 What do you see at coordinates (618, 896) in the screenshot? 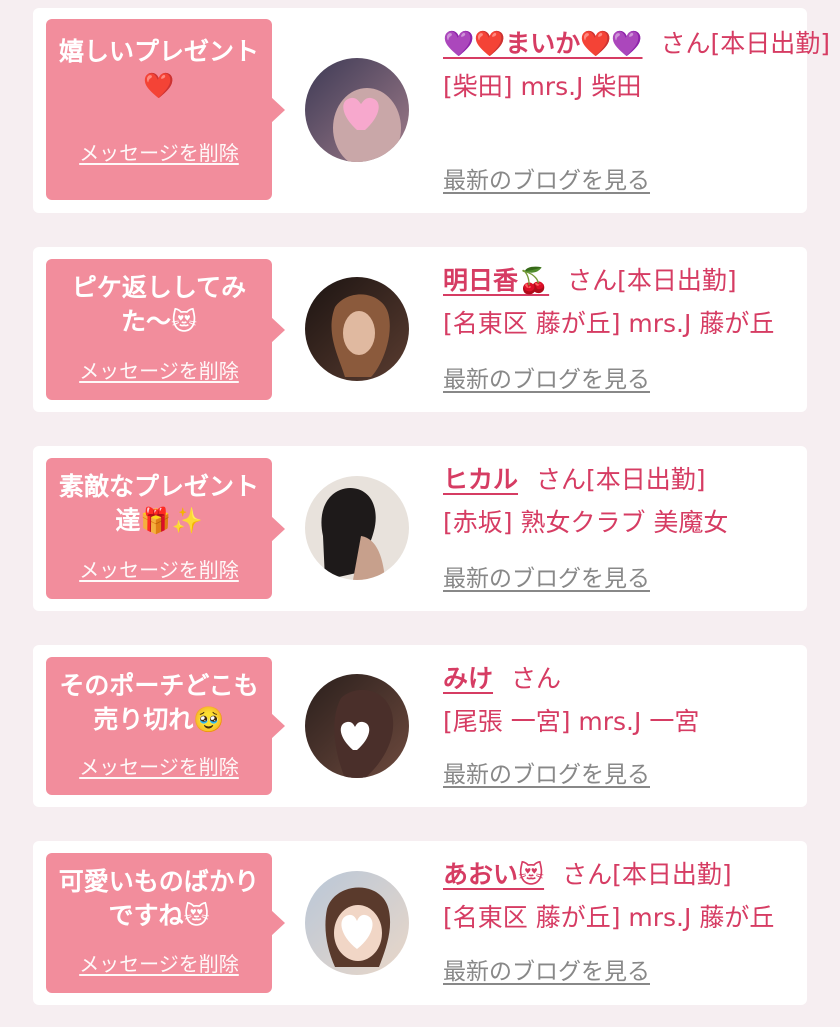
I see `cast-info: あおい😻 さん[本日出勤] [名東区 藤が丘] mrs.J 藤が丘` at bounding box center [618, 896].